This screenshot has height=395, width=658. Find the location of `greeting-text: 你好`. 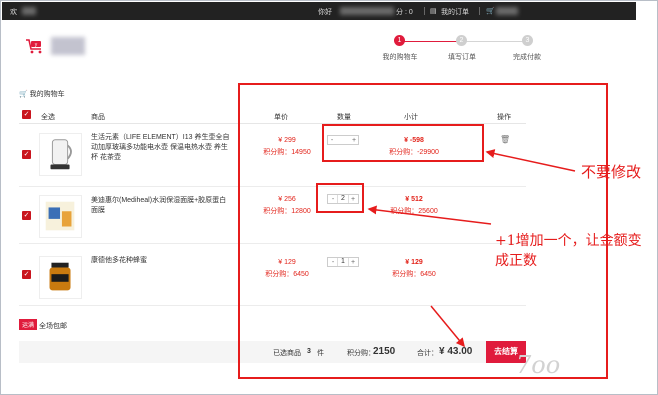

greeting-text: 你好 is located at coordinates (325, 12).